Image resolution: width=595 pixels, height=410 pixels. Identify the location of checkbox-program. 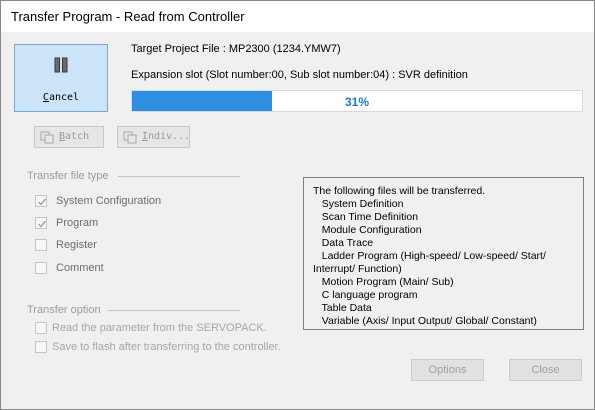
(41, 223).